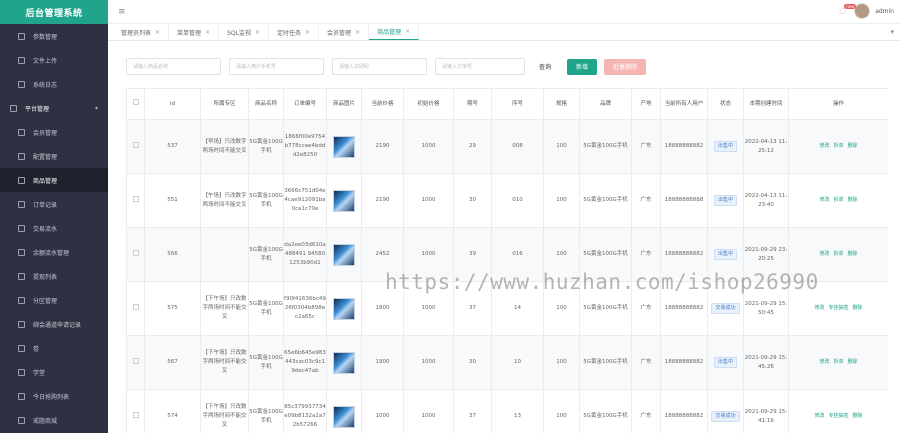  I want to click on sidebar-item-label: 参数管理, so click(45, 37).